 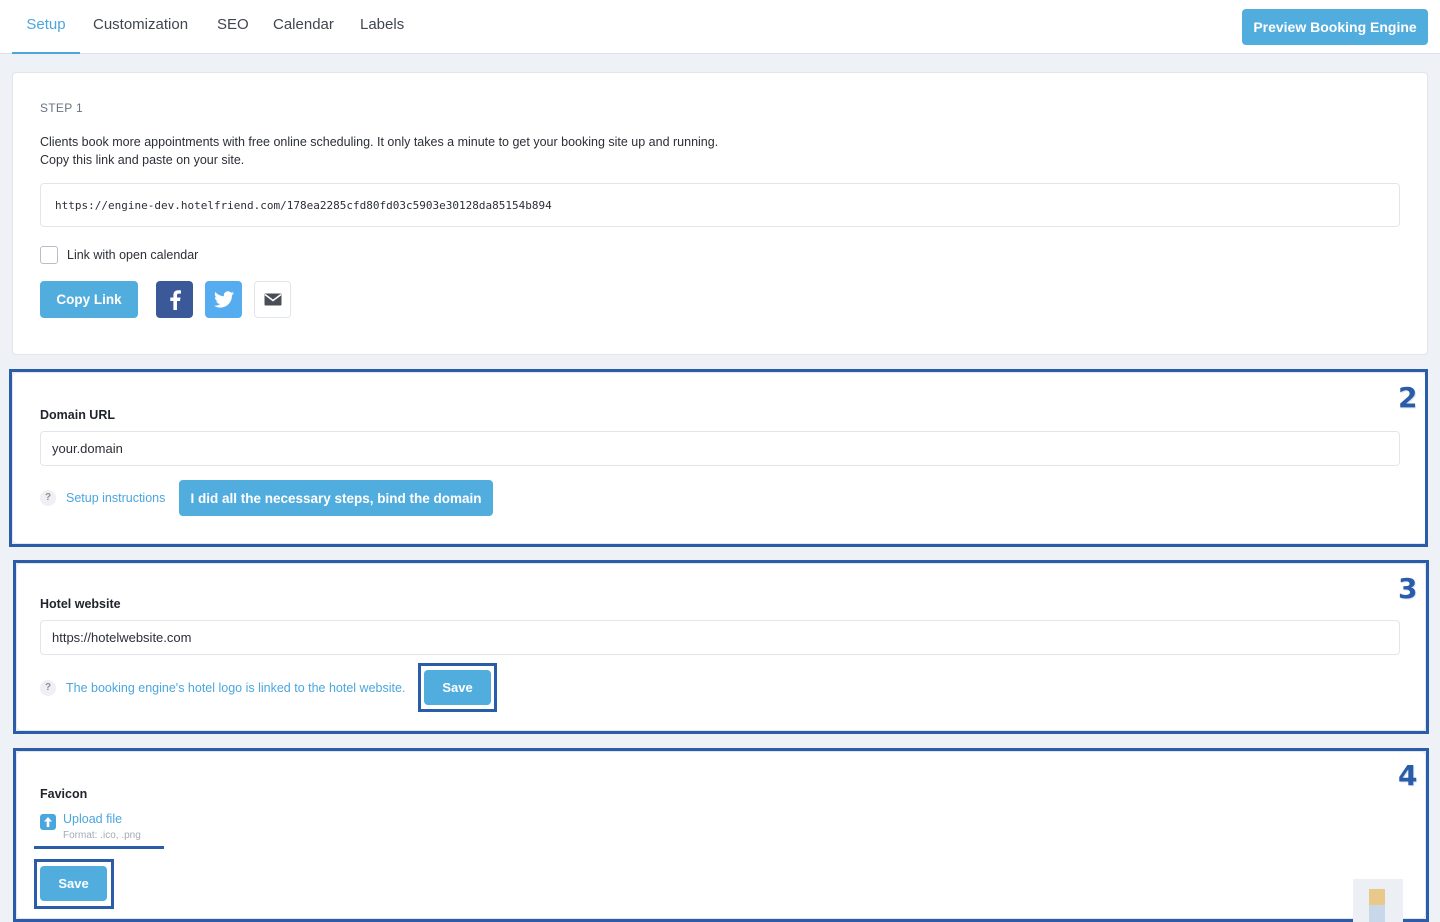 I want to click on facebook-share-button, so click(x=174, y=299).